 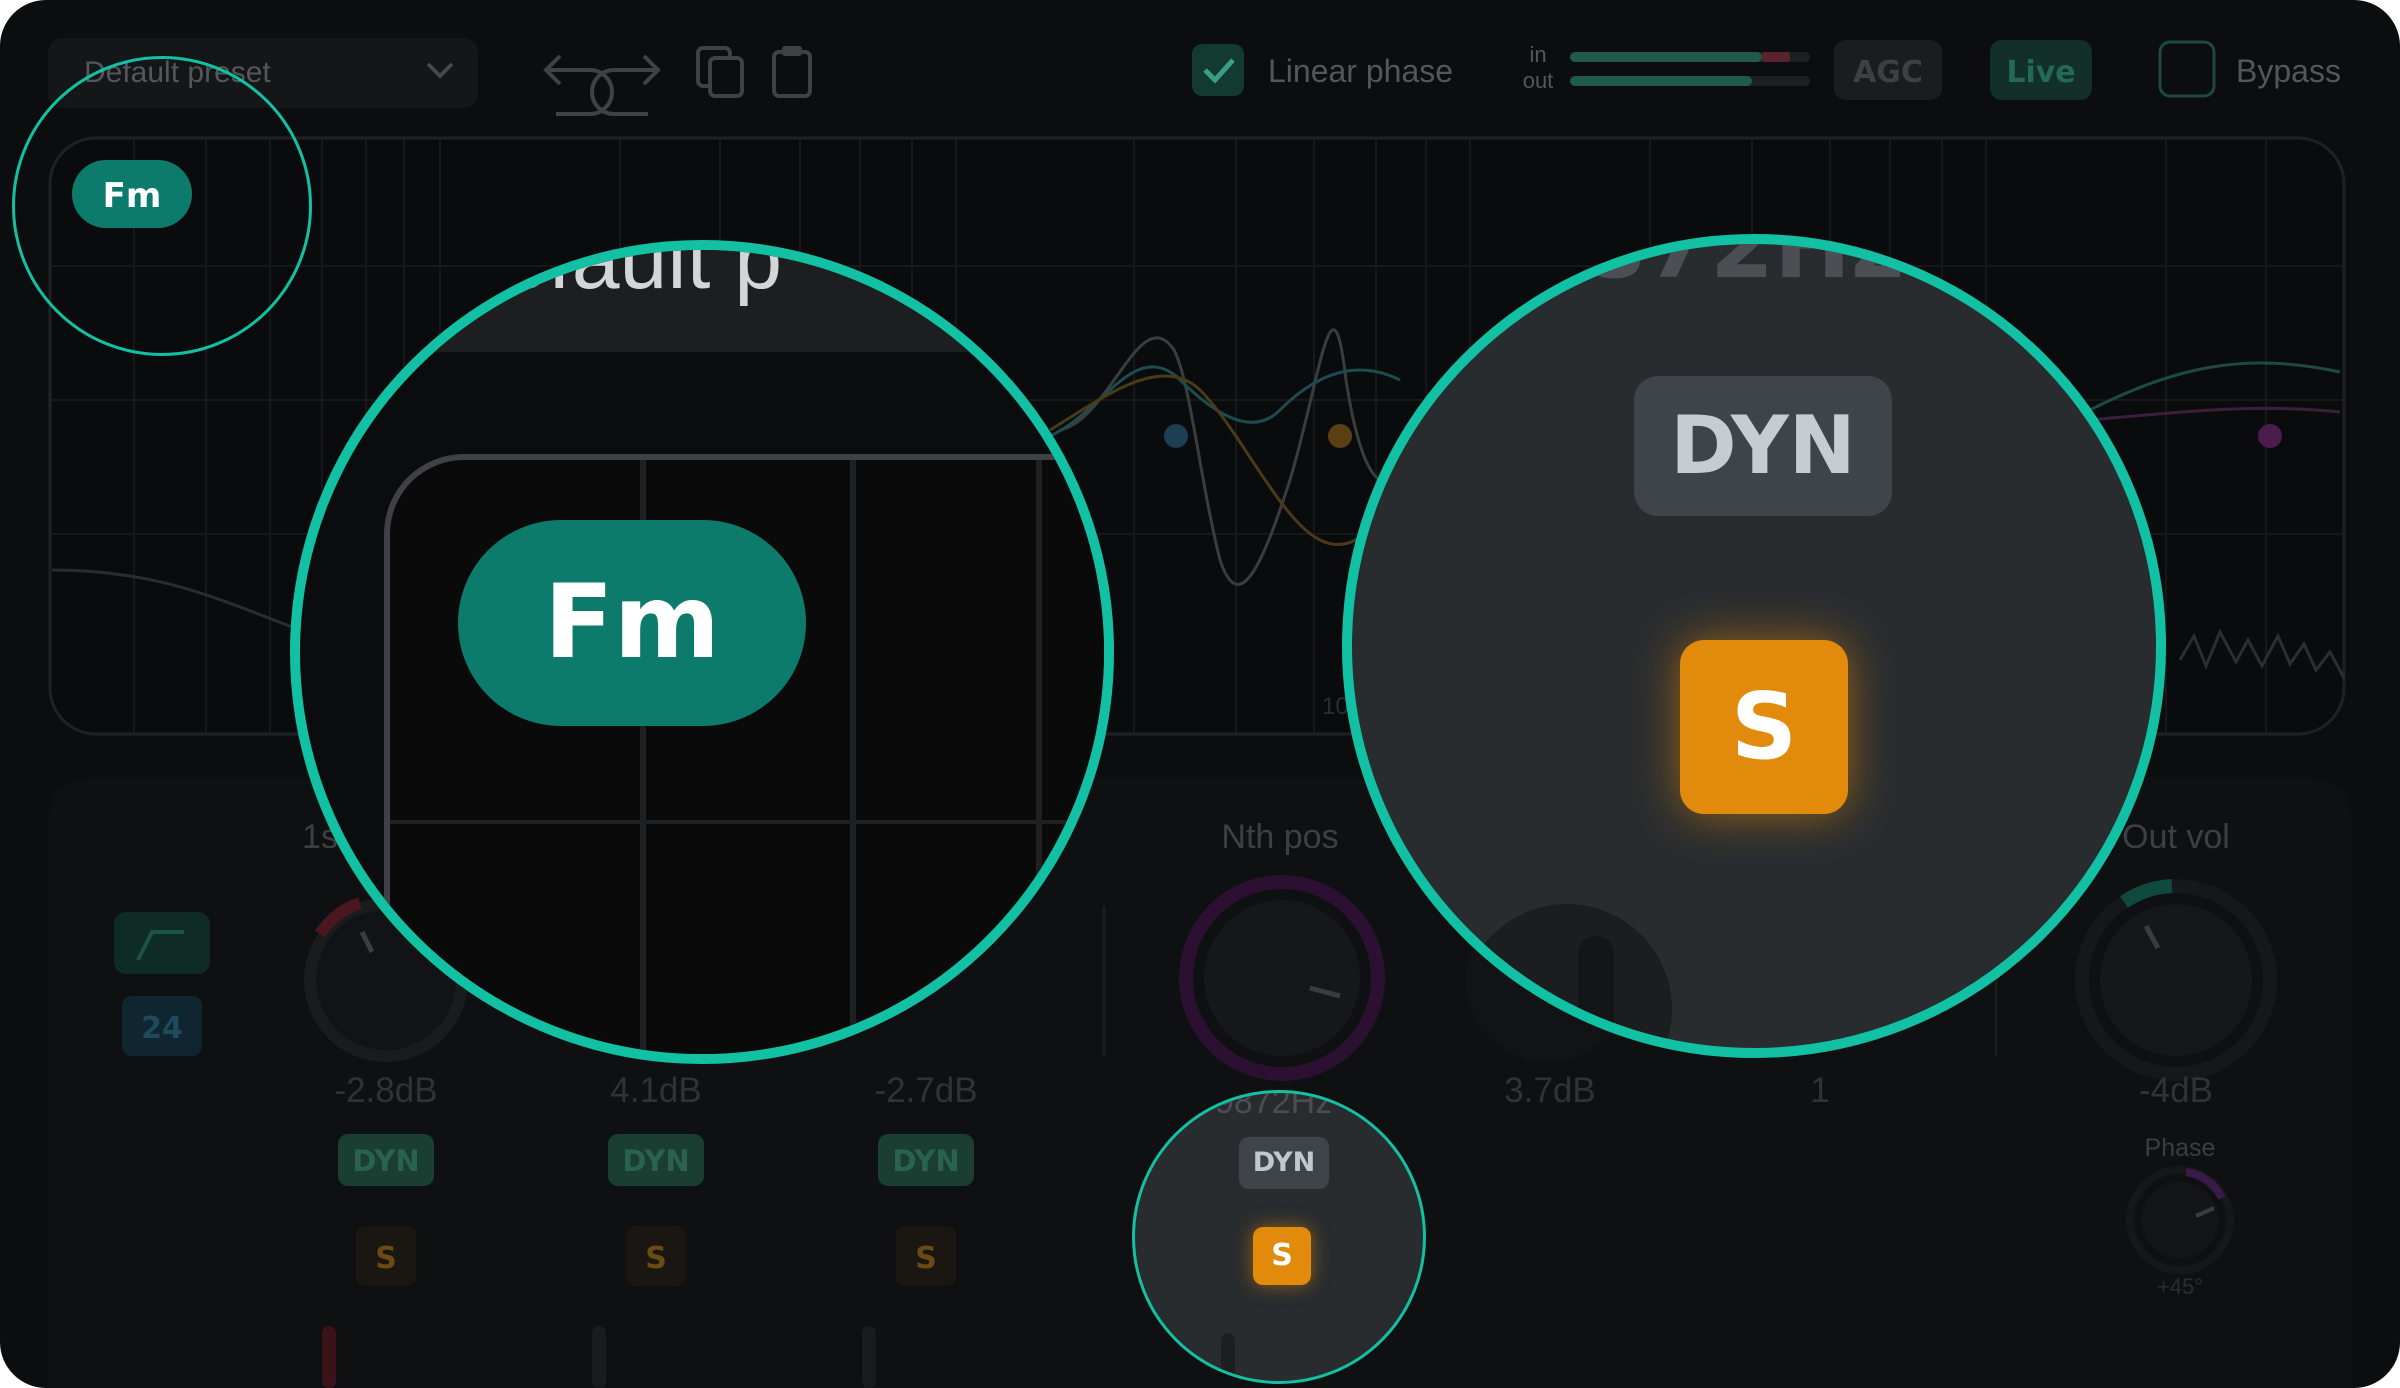 I want to click on small-dyn-button: DYN, so click(x=1284, y=1163).